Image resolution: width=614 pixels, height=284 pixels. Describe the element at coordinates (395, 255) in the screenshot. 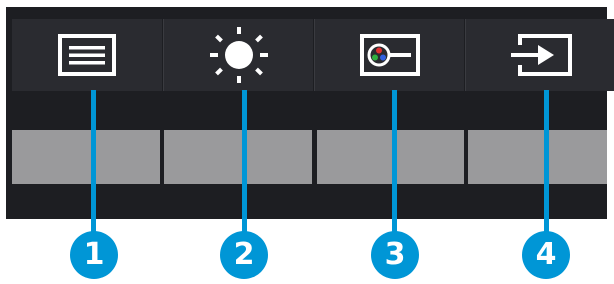

I see `callout-badge-3: 3` at that location.